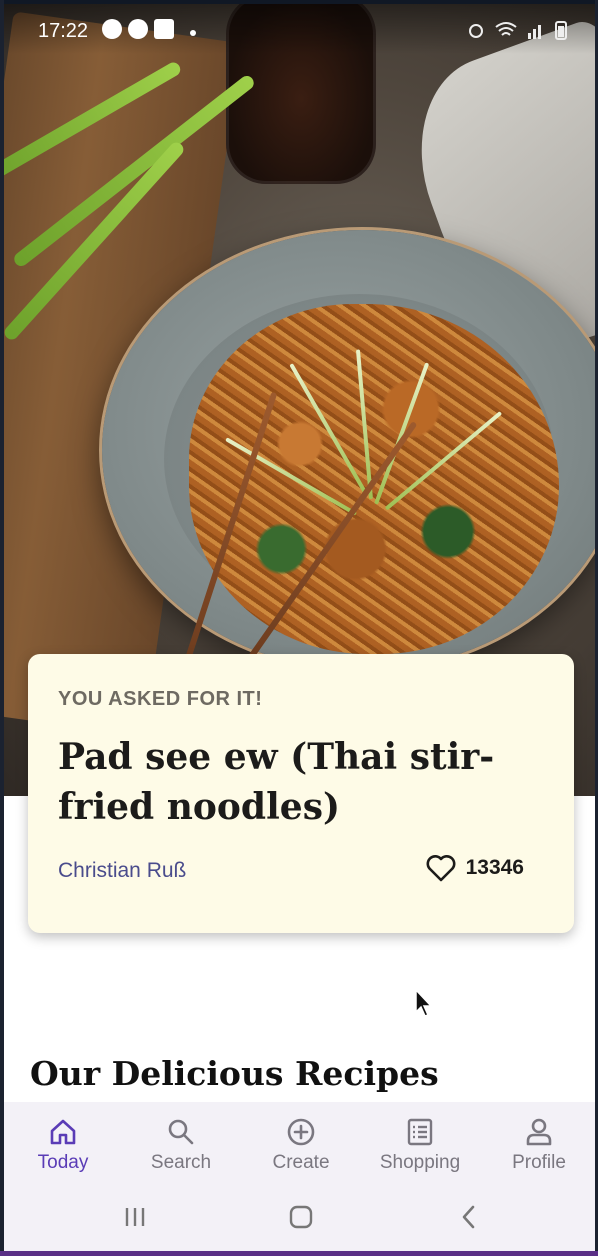 The height and width of the screenshot is (1256, 598). What do you see at coordinates (63, 1162) in the screenshot?
I see `nav-label-today: Today` at bounding box center [63, 1162].